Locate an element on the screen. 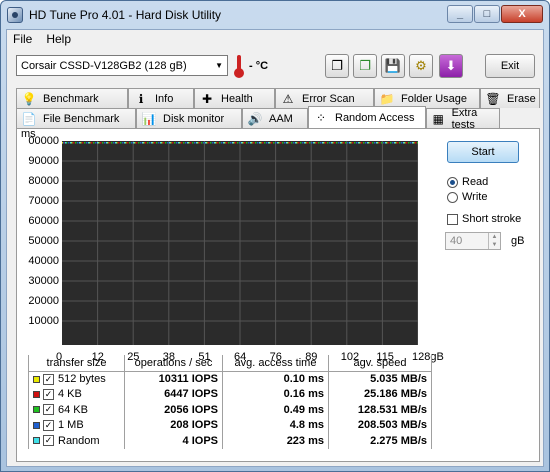 The width and height of the screenshot is (550, 472). drive-select: Corsair CSSD-V128GB2 (128 gB) ▼ is located at coordinates (122, 65).